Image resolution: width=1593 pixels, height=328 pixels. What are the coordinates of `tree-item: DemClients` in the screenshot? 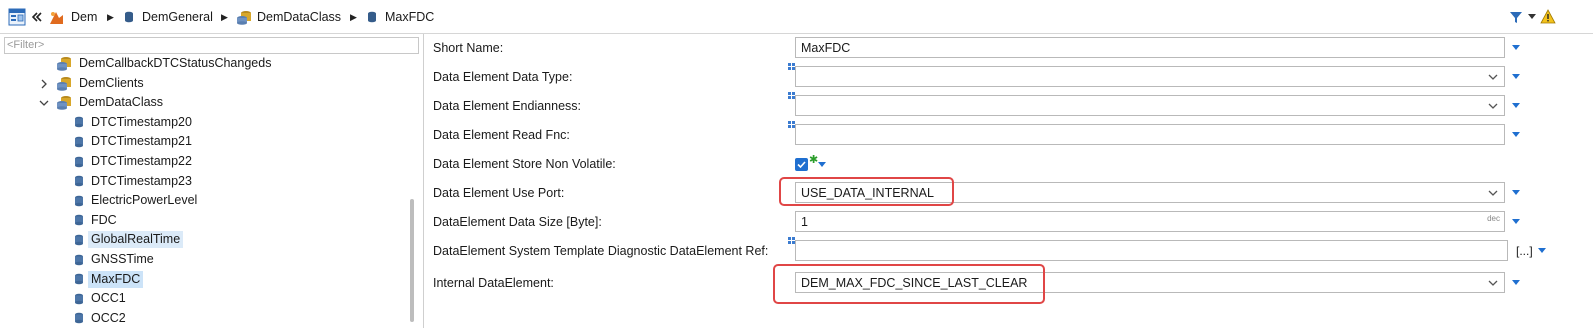 It's located at (93, 83).